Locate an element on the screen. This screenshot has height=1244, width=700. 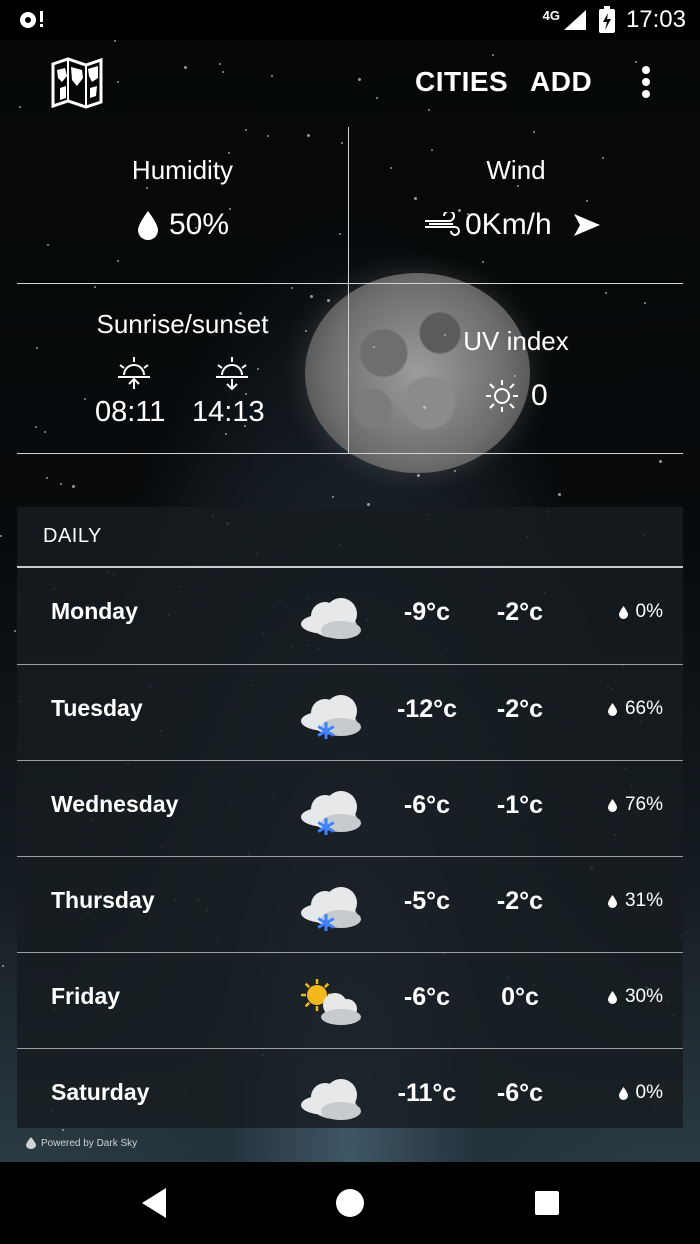
dark-sky-logo-icon is located at coordinates (31, 1143).